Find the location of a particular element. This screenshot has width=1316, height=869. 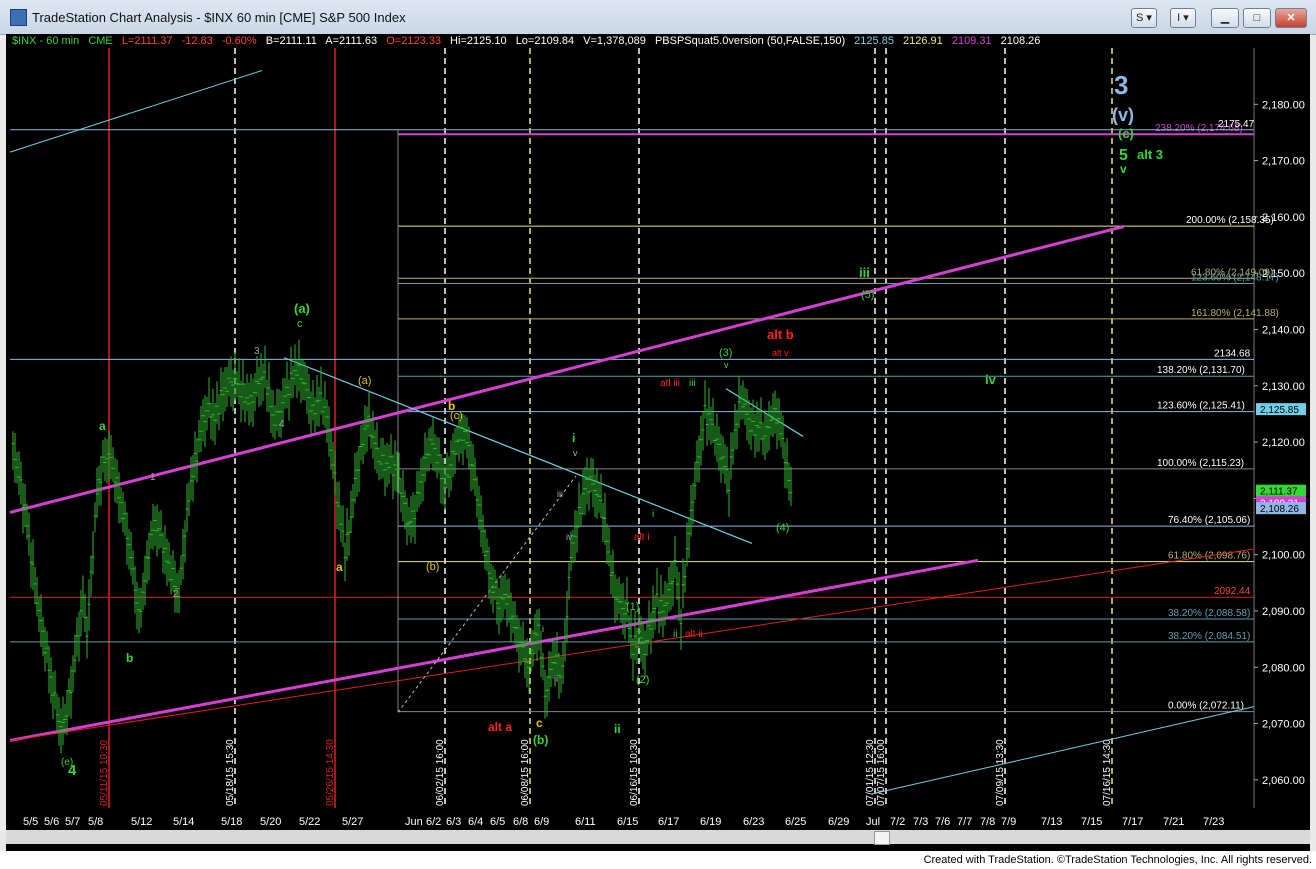

symbol-label: $INX - 60 min is located at coordinates (45, 41).